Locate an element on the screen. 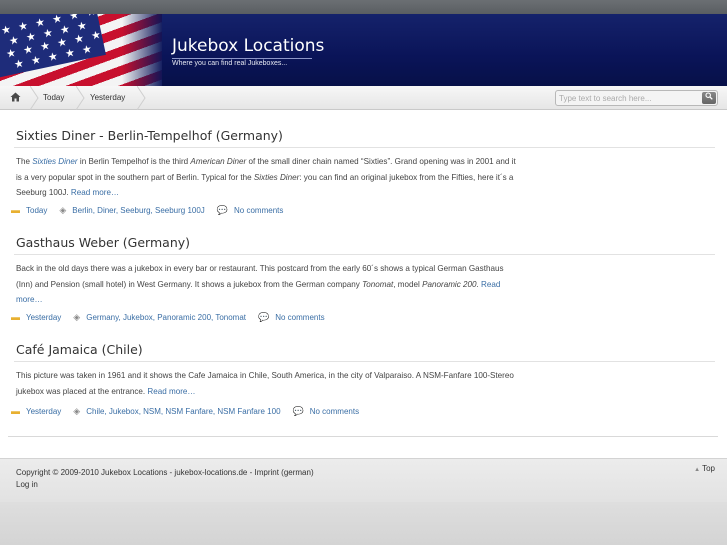  site-title: Jukebox Locations is located at coordinates (248, 46).